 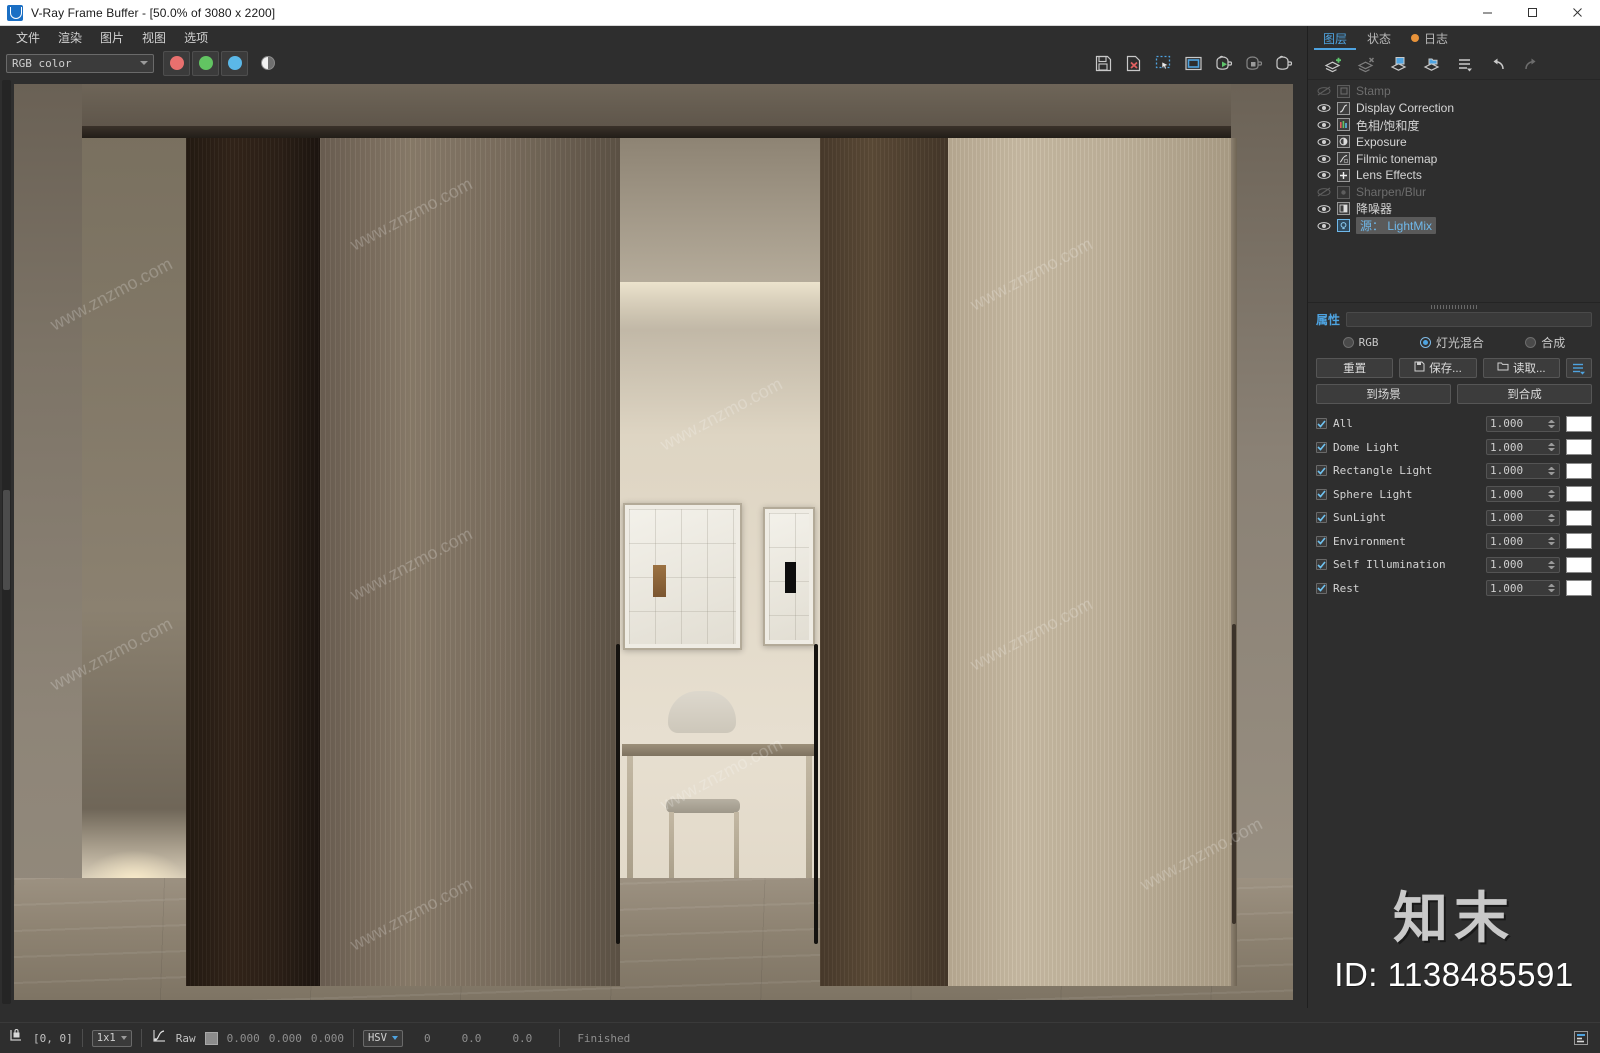 What do you see at coordinates (1163, 63) in the screenshot?
I see `region-render-icon` at bounding box center [1163, 63].